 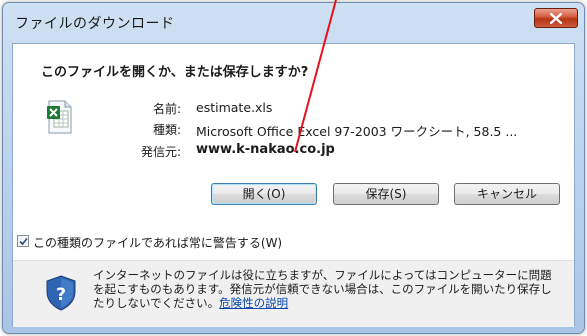 What do you see at coordinates (386, 194) in the screenshot?
I see `save-button: 保存(S)` at bounding box center [386, 194].